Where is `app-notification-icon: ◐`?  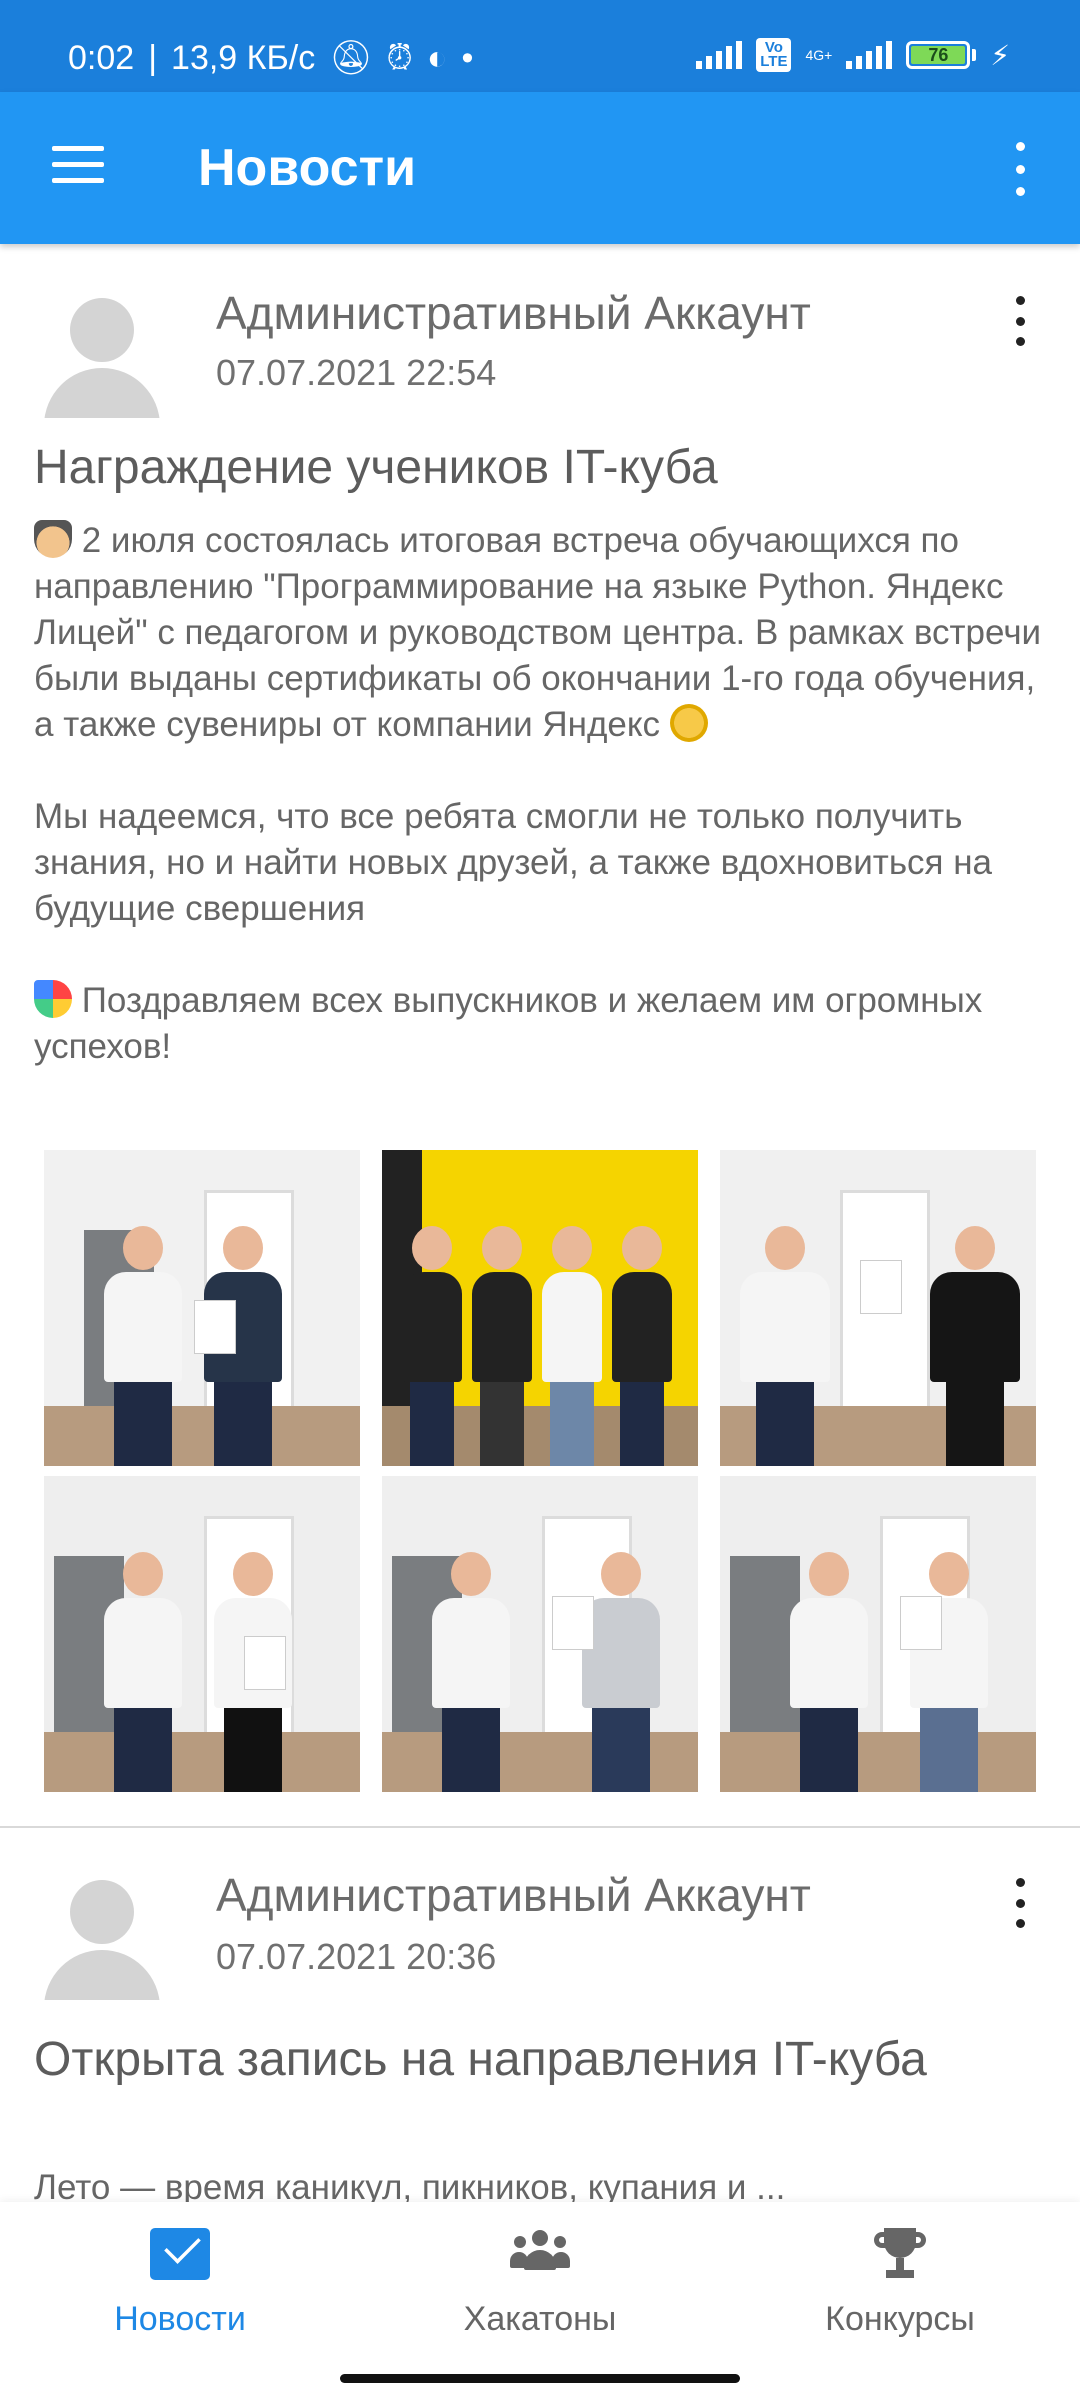 app-notification-icon: ◐ is located at coordinates (437, 57).